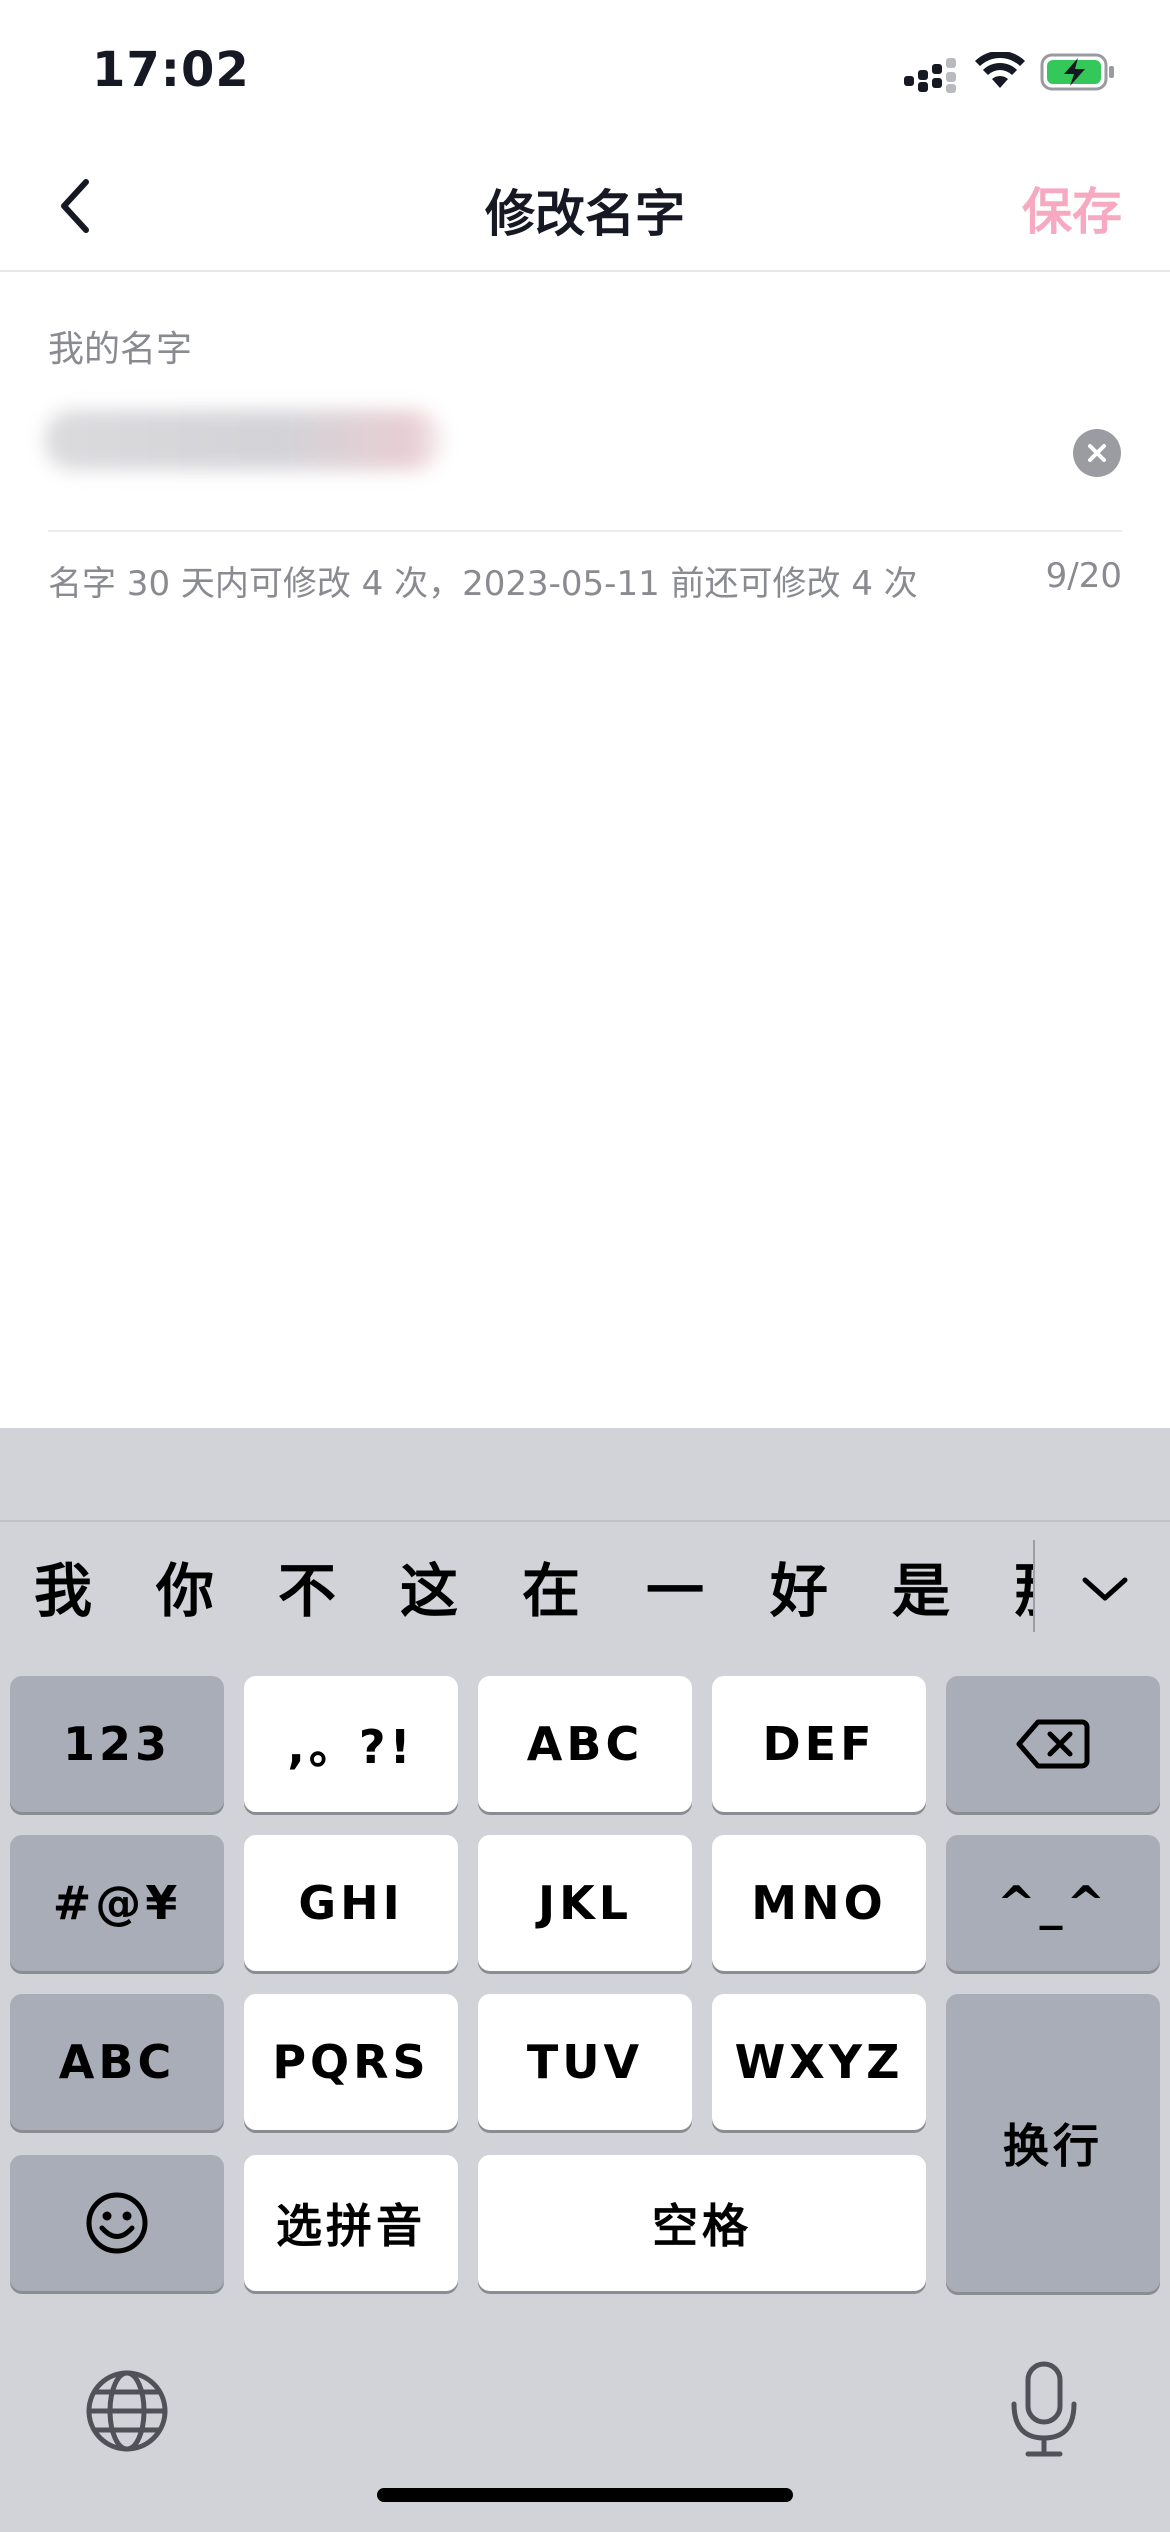 This screenshot has height=2532, width=1170. Describe the element at coordinates (1077, 72) in the screenshot. I see `battery-charging-icon` at that location.